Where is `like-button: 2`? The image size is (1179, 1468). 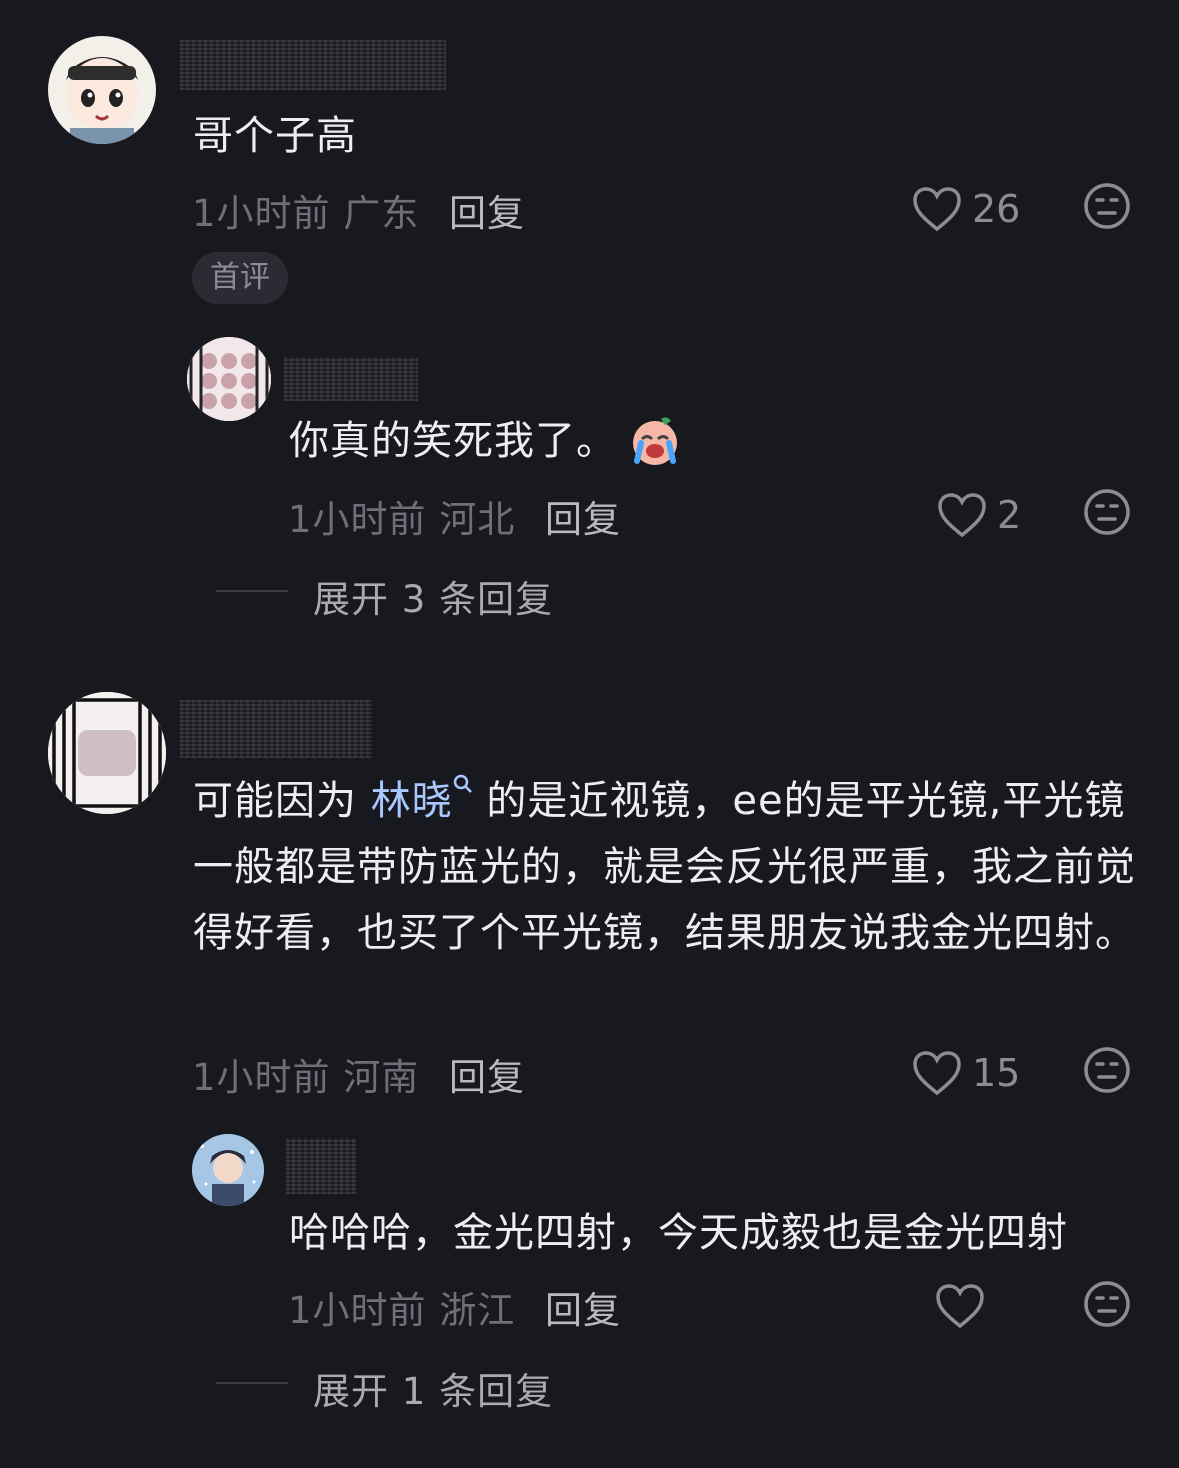 like-button: 2 is located at coordinates (979, 515).